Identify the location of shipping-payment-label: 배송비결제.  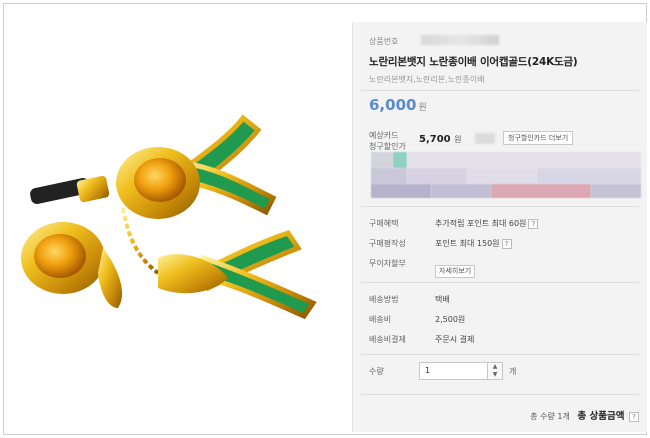
(387, 339).